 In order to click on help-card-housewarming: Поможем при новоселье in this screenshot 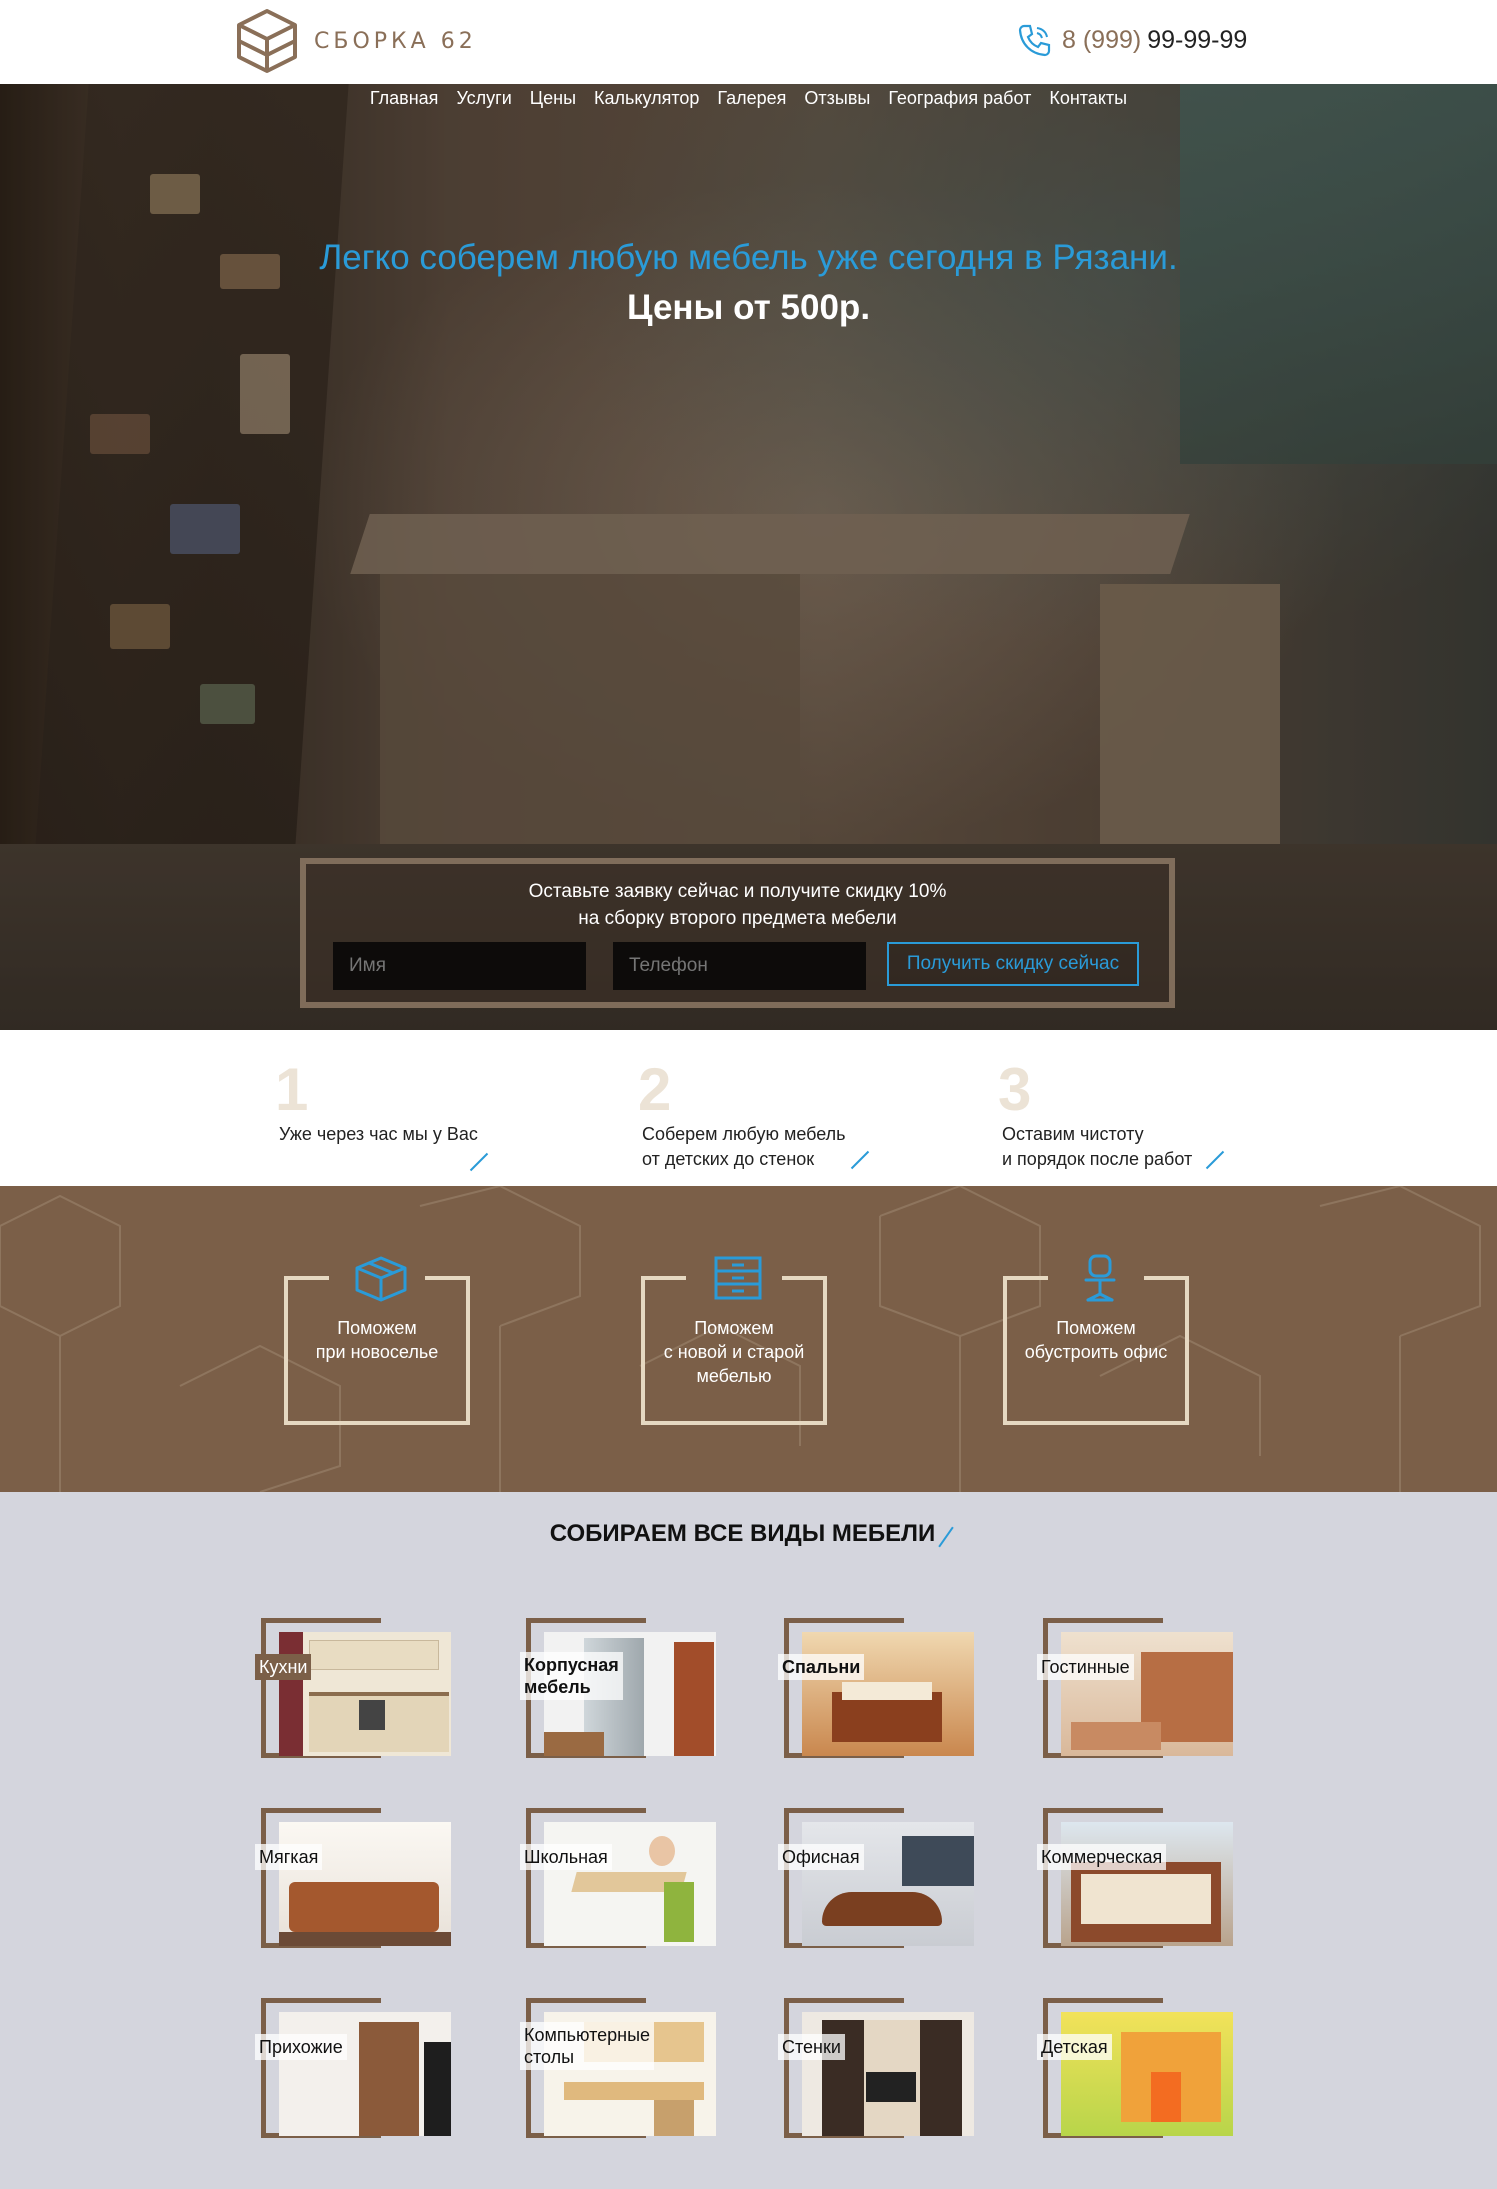, I will do `click(377, 1340)`.